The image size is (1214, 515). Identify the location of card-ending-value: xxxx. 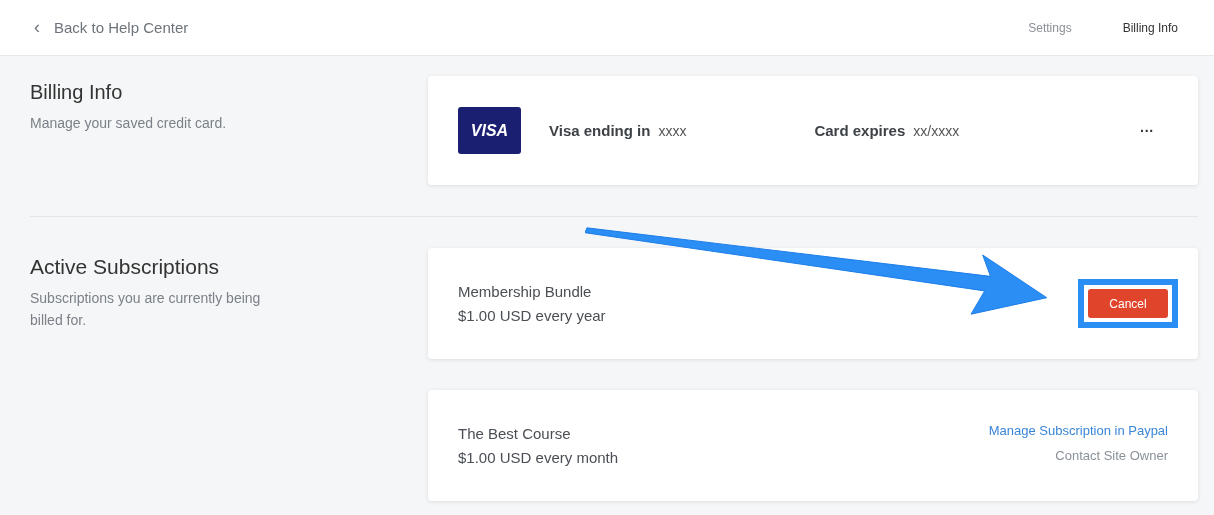
(672, 130).